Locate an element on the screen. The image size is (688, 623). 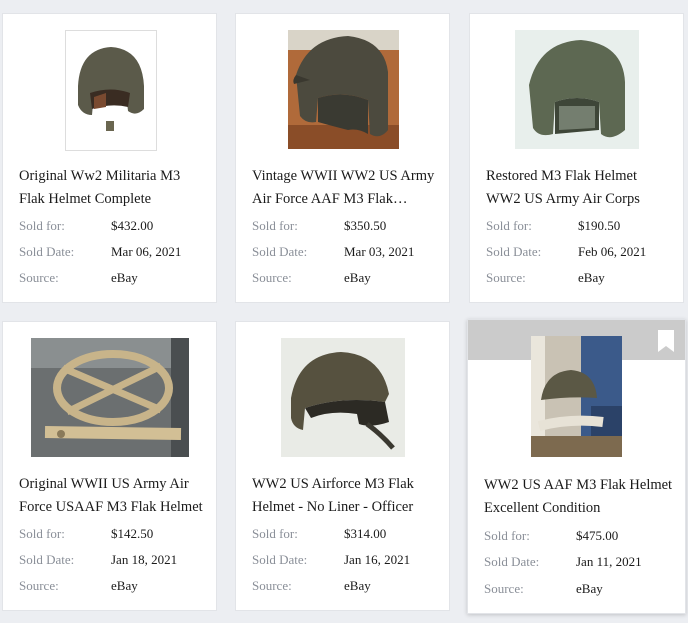
sold-for-row: Sold for: $475.00 is located at coordinates (580, 538).